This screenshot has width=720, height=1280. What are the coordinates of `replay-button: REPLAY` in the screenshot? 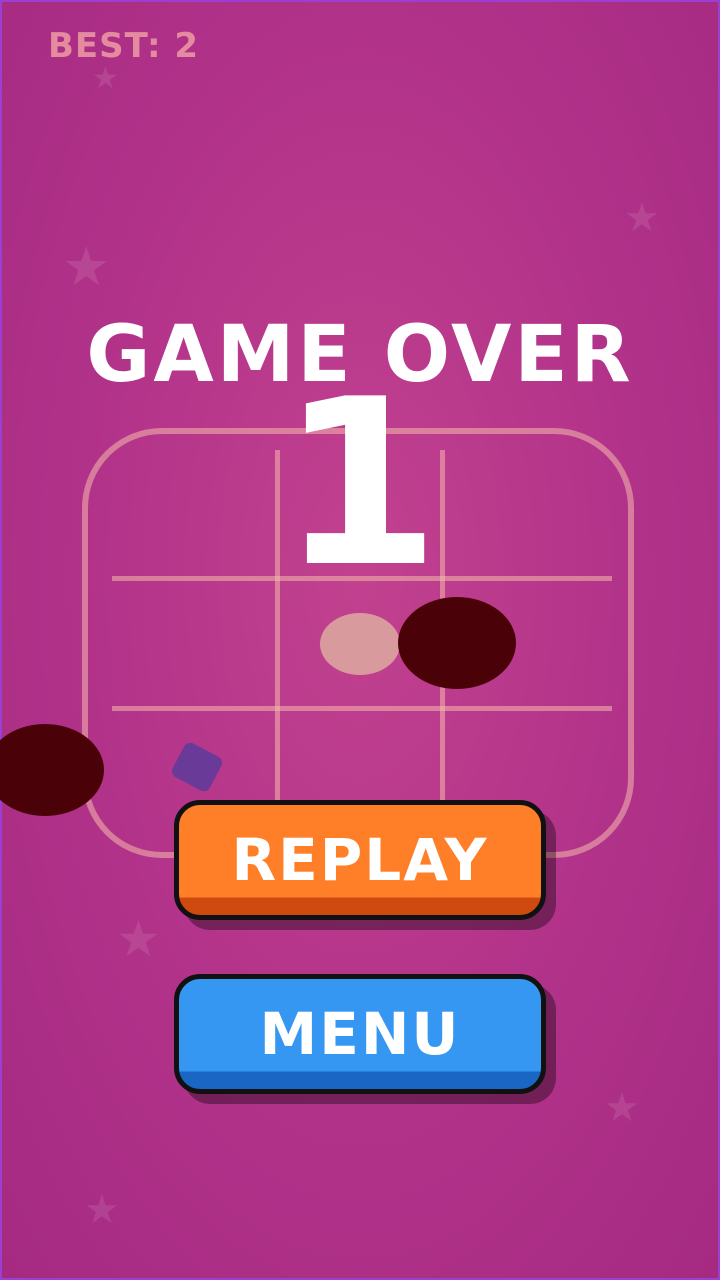 It's located at (360, 860).